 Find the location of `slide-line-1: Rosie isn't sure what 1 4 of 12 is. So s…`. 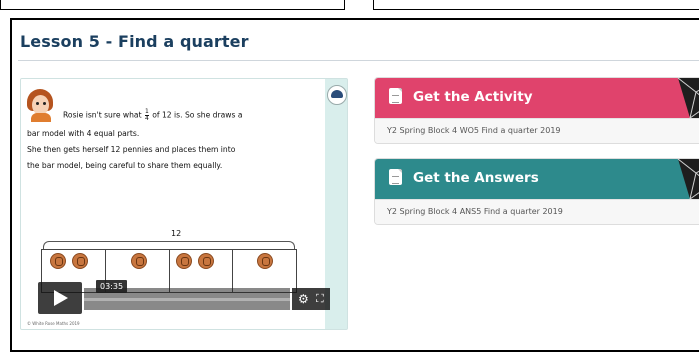

slide-line-1: Rosie isn't sure what 1 4 of 12 is. So s… is located at coordinates (153, 115).